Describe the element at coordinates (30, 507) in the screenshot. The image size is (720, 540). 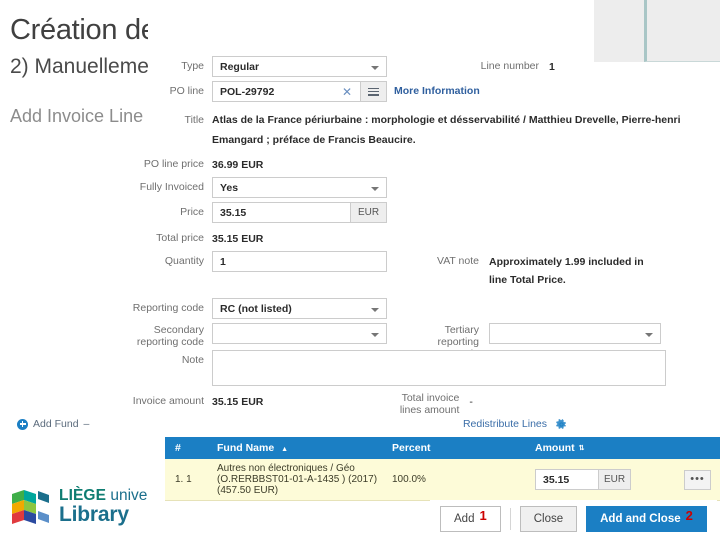
I see `liege-university-logo-icon` at that location.